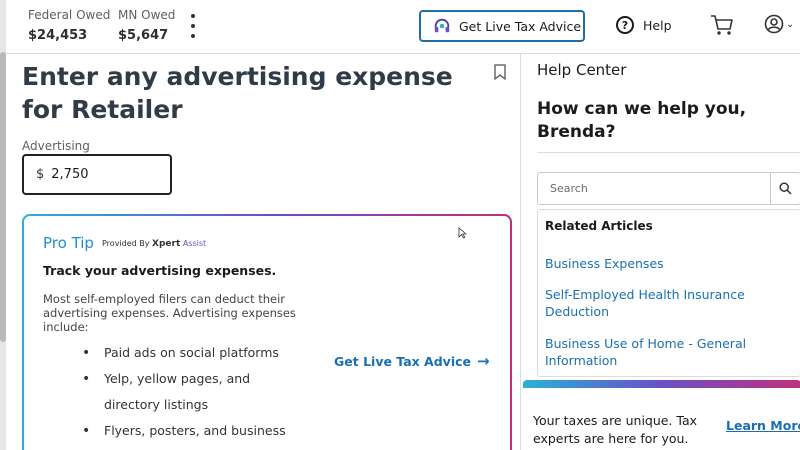  I want to click on mn-owed: MN Owed $5,647, so click(146, 25).